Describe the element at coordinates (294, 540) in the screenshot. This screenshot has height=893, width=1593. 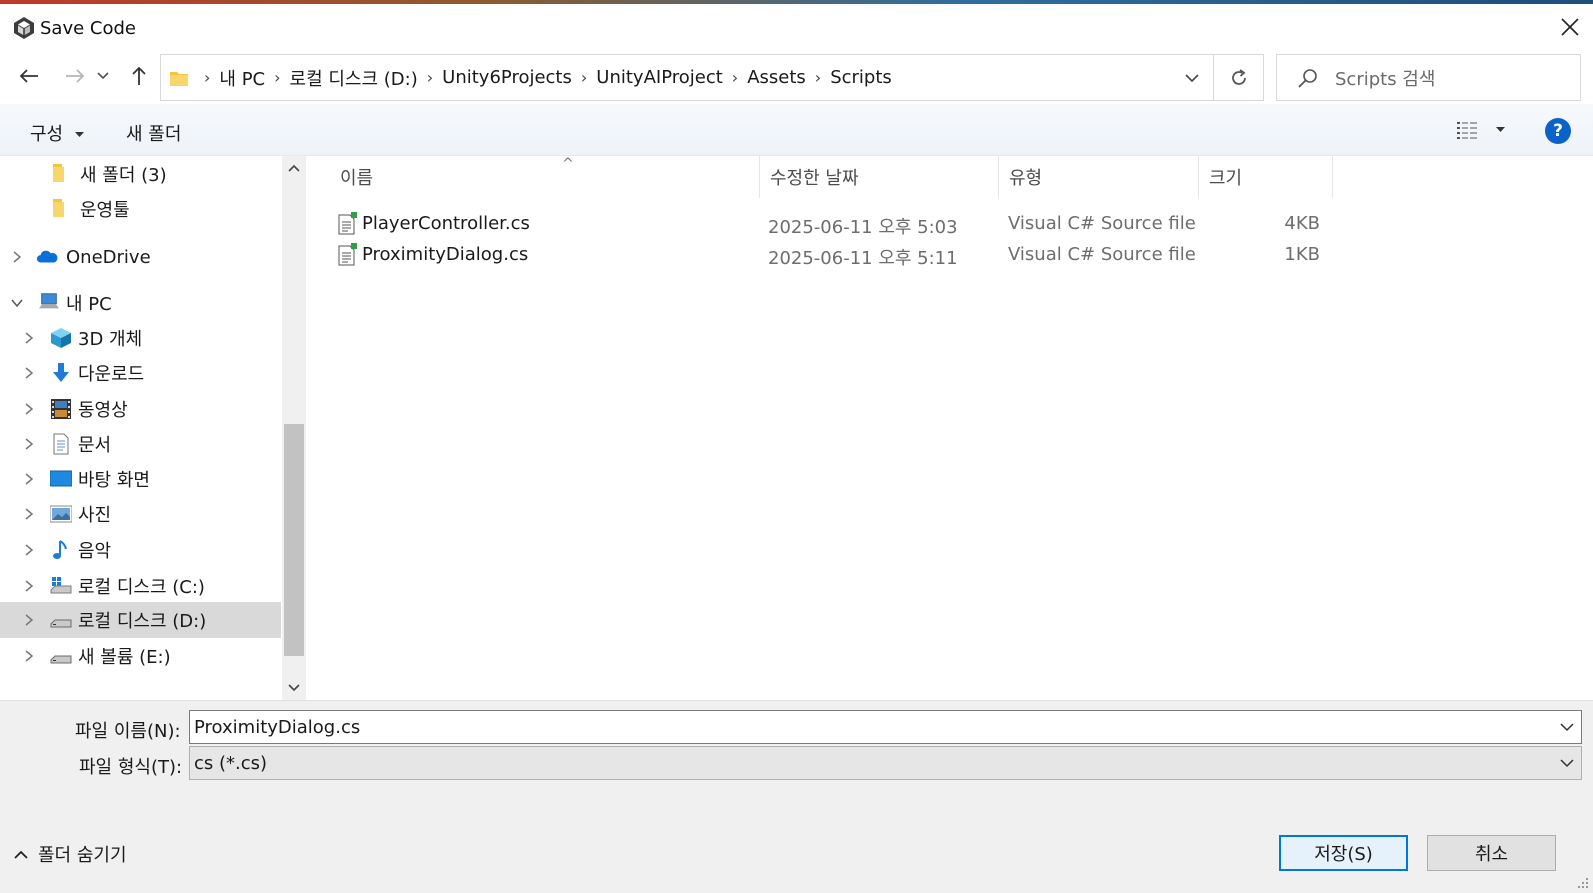
I see `scroll-thumb` at that location.